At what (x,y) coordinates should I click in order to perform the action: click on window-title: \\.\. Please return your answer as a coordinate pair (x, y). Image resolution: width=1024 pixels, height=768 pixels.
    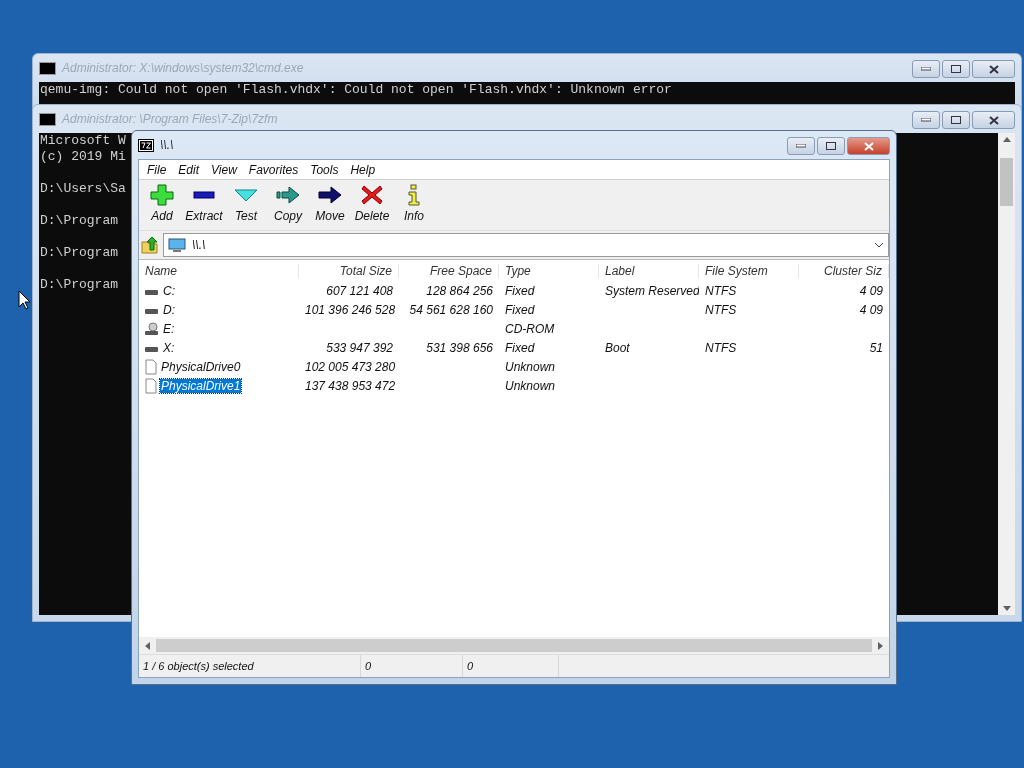
    Looking at the image, I should click on (167, 145).